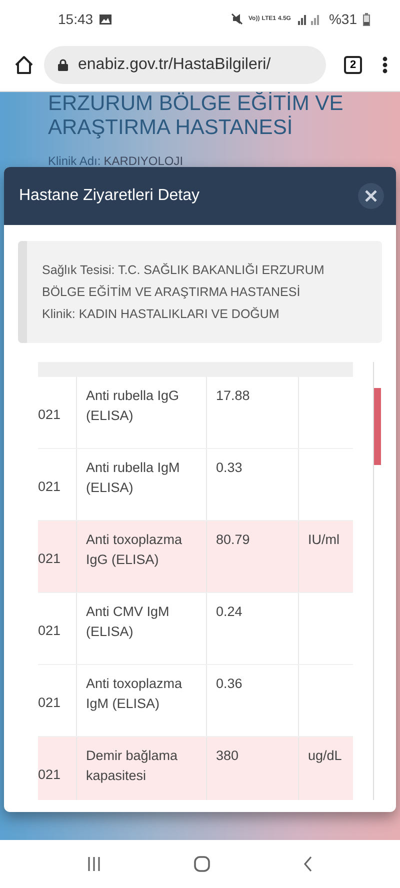 This screenshot has height=888, width=400. What do you see at coordinates (252, 412) in the screenshot?
I see `table-cell: 17.88` at bounding box center [252, 412].